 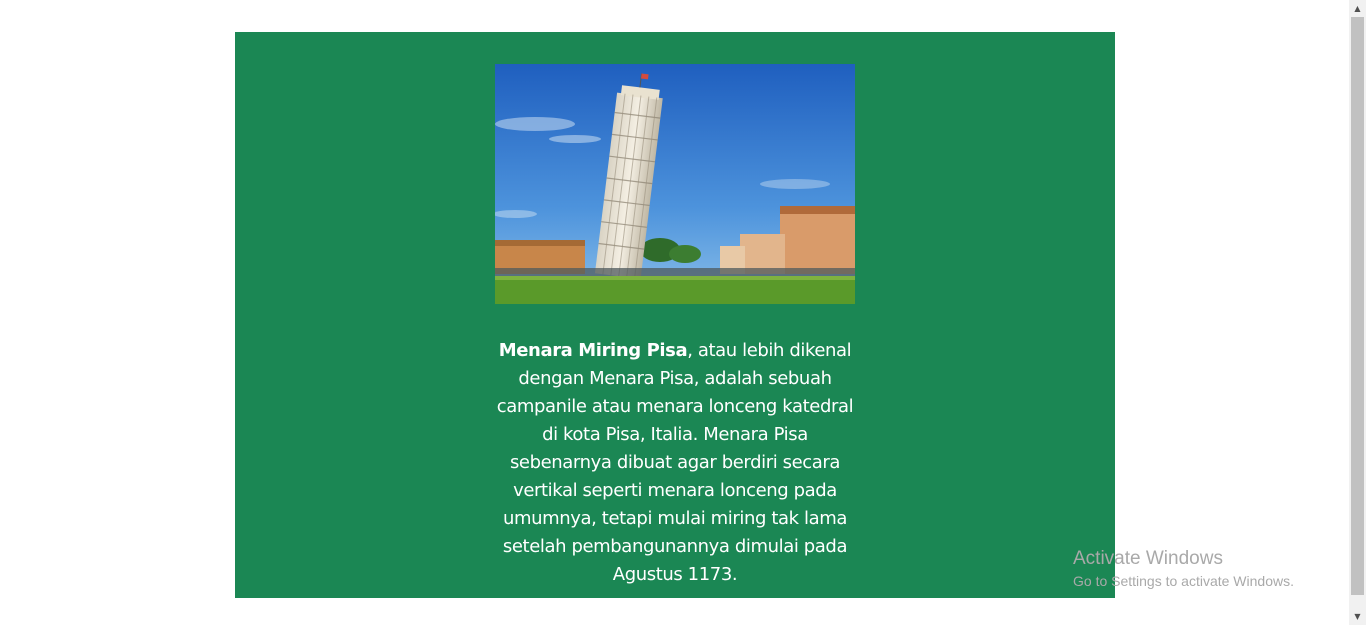 What do you see at coordinates (675, 184) in the screenshot?
I see `leaning-tower-photo` at bounding box center [675, 184].